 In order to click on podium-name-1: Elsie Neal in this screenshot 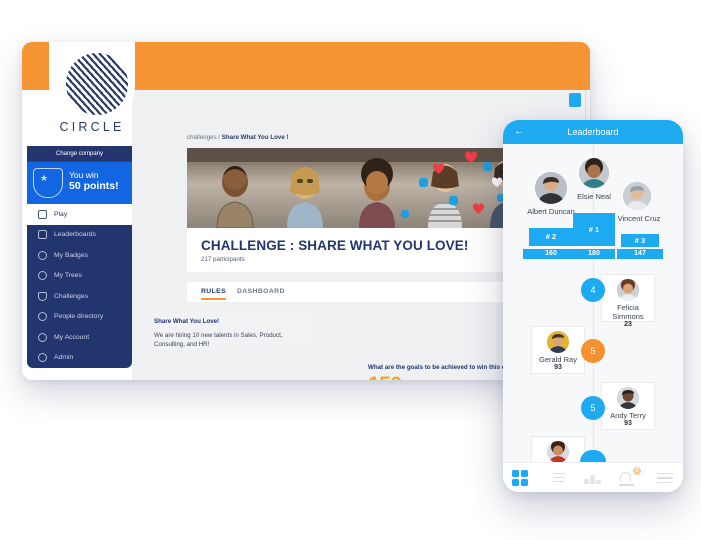, I will do `click(594, 196)`.